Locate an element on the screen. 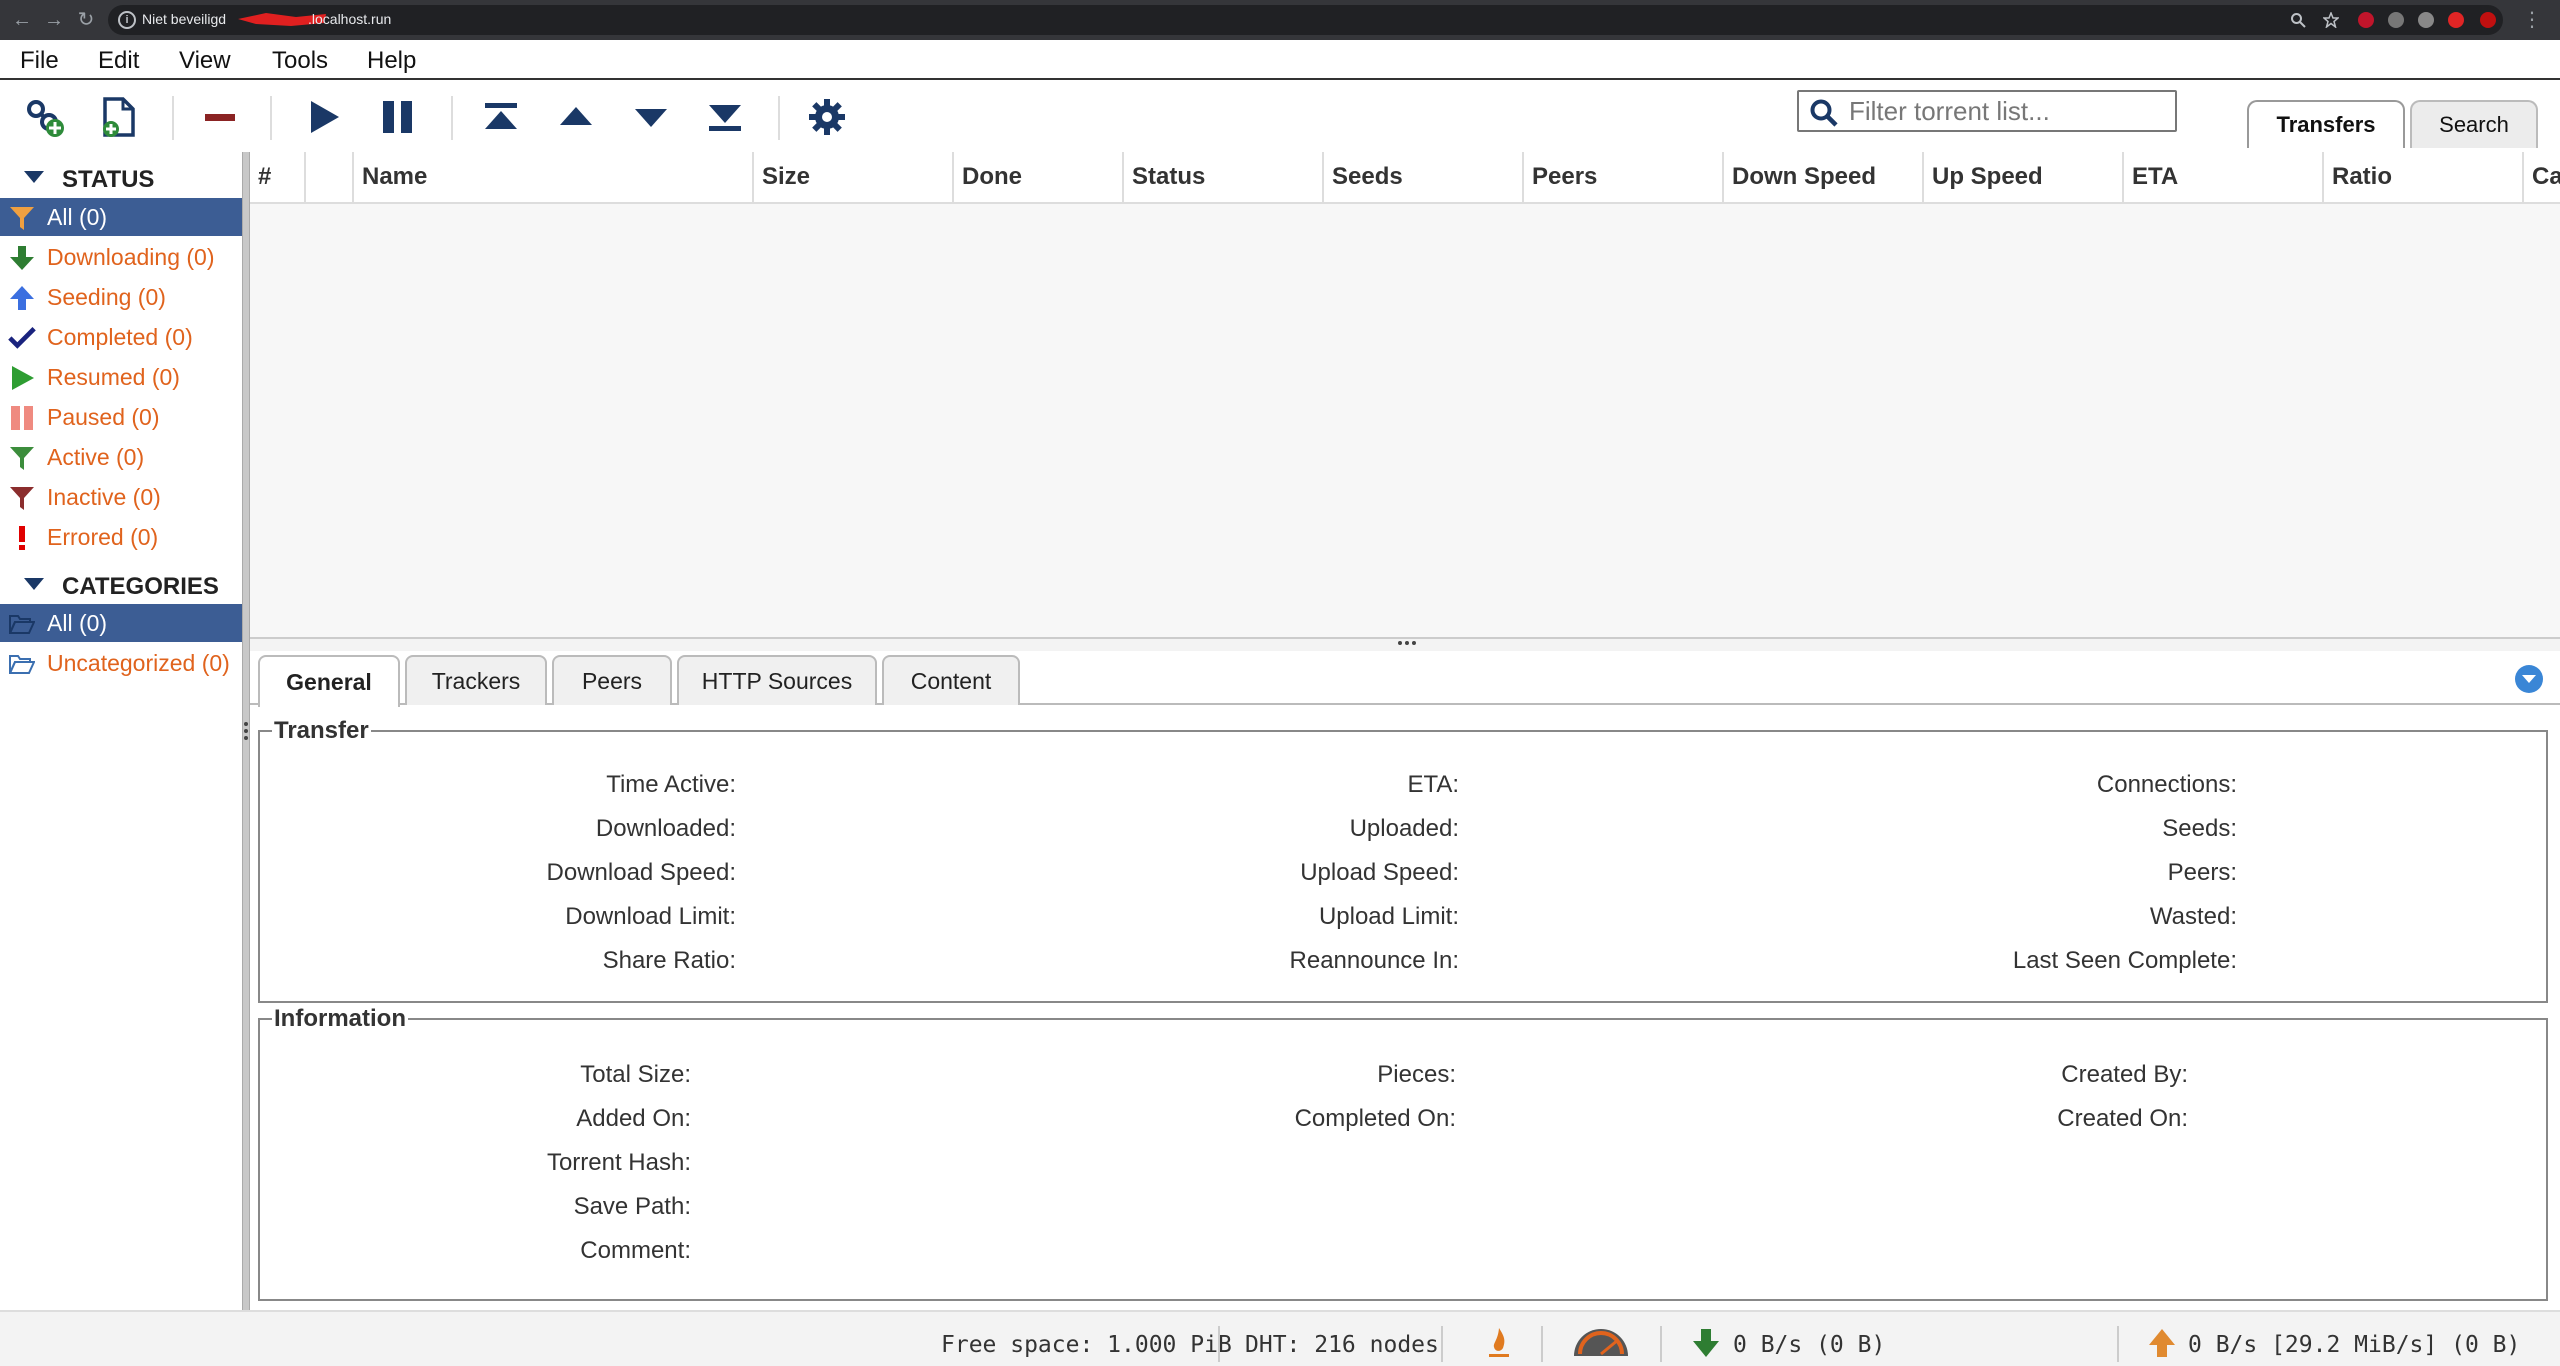  menu-file: File is located at coordinates (39, 61).